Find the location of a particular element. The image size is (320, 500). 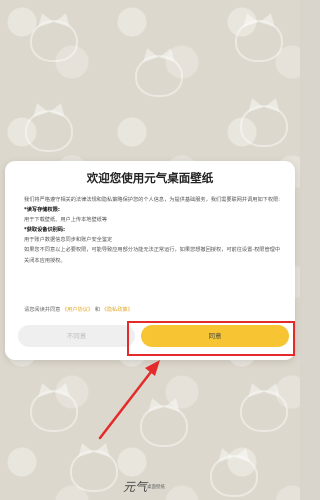

dialog-title: 欢迎您使用元气桌面壁纸 is located at coordinates (150, 178).